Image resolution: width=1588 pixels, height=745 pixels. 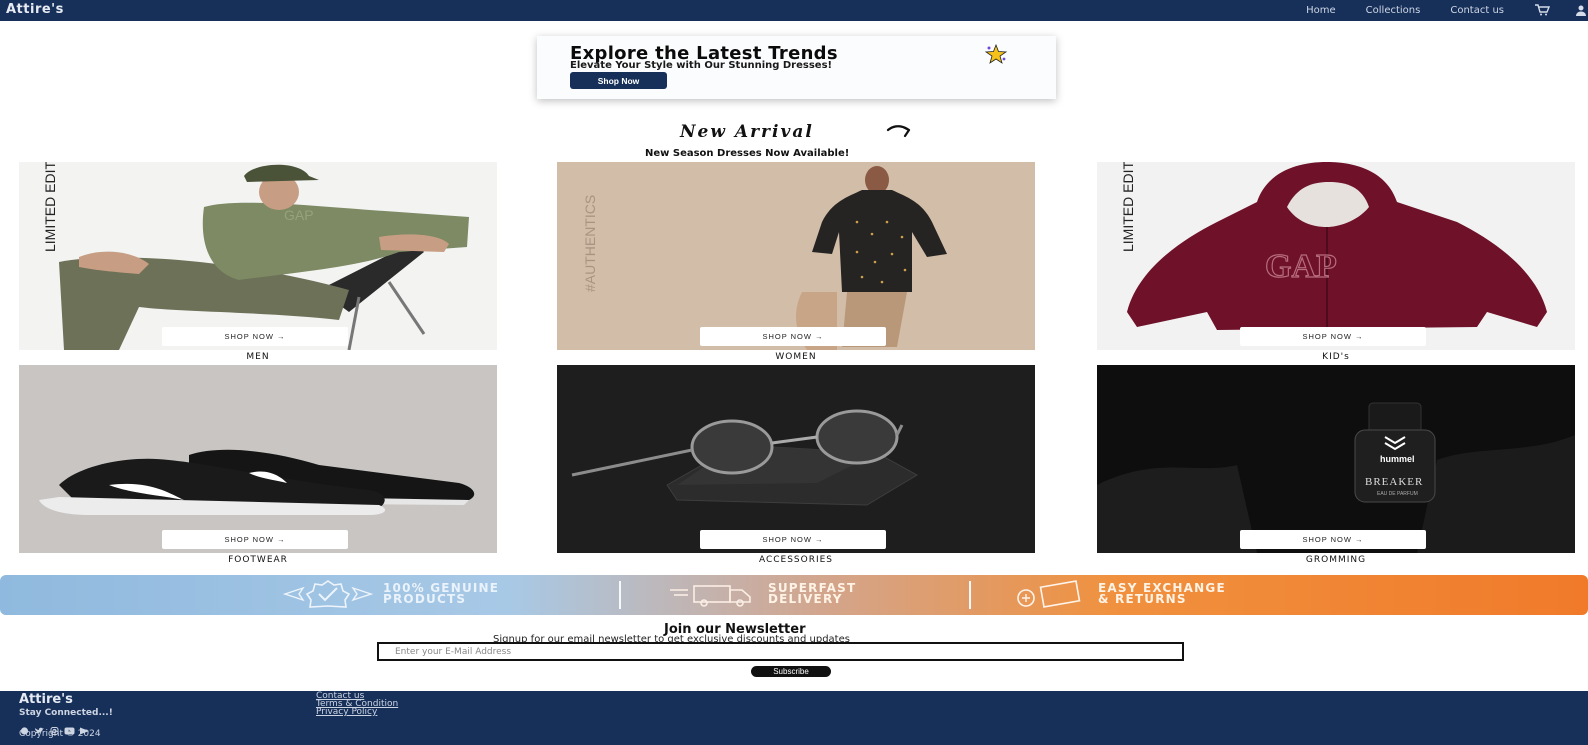 What do you see at coordinates (1477, 10) in the screenshot?
I see `nav-link-contact: Contact us` at bounding box center [1477, 10].